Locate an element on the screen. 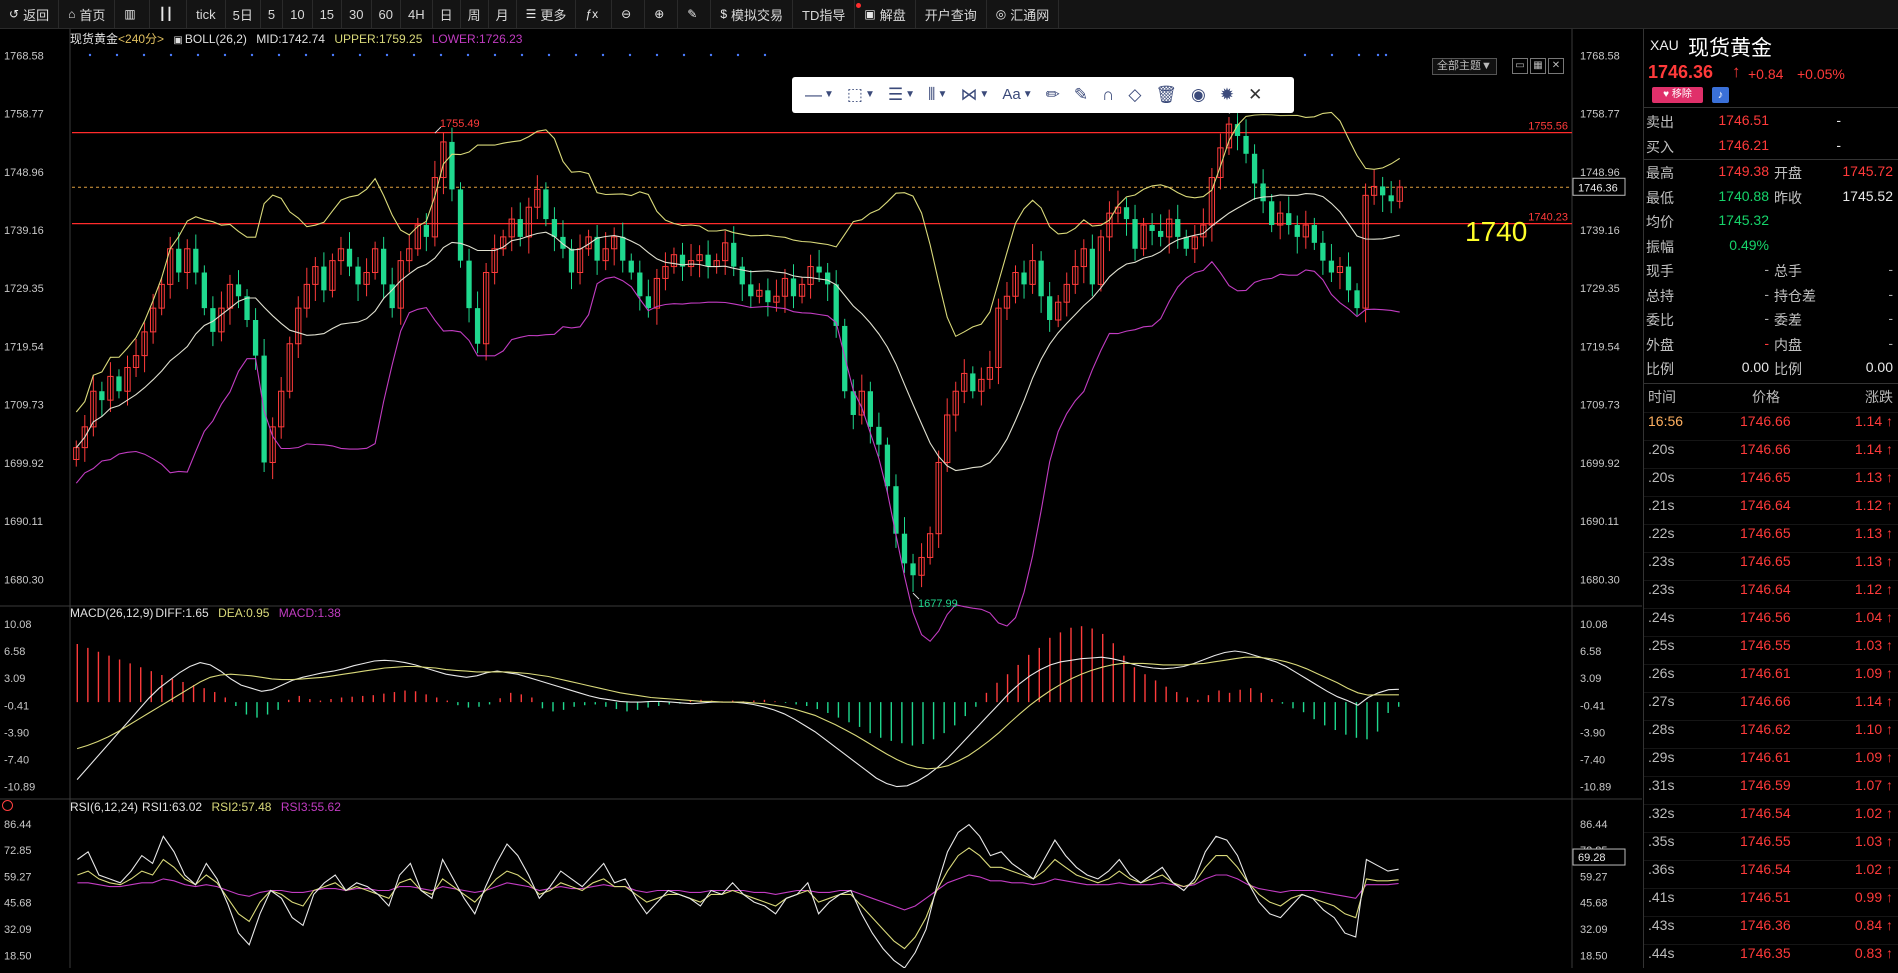  toolbar-label: 4H is located at coordinates (416, 14).